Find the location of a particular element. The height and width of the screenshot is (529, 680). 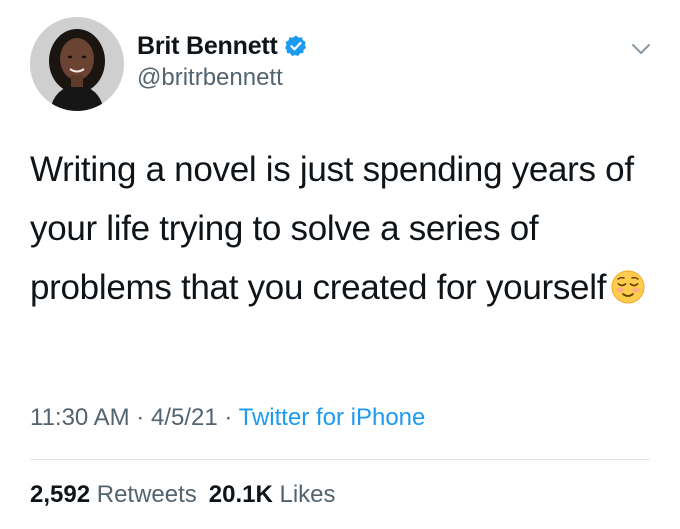

author-info: Brit Bennett @britrbennett is located at coordinates (222, 61).